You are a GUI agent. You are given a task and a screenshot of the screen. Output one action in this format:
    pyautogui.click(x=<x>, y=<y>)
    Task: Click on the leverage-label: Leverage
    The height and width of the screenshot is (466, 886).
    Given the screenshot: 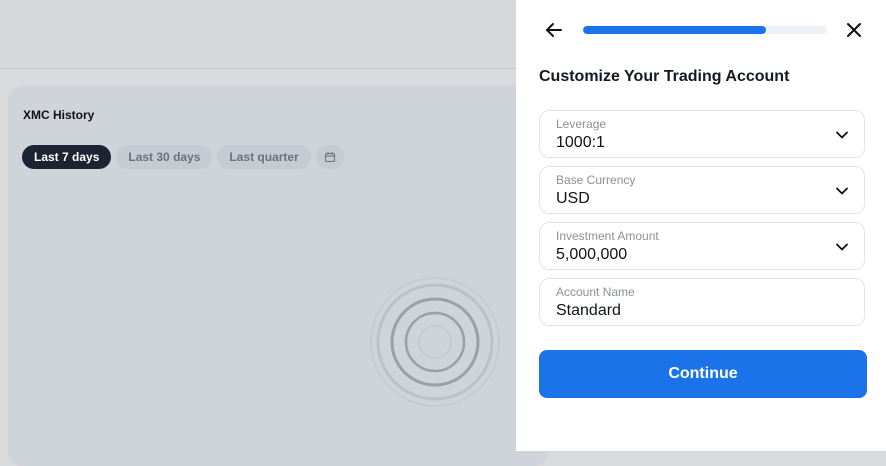 What is the action you would take?
    pyautogui.click(x=581, y=124)
    